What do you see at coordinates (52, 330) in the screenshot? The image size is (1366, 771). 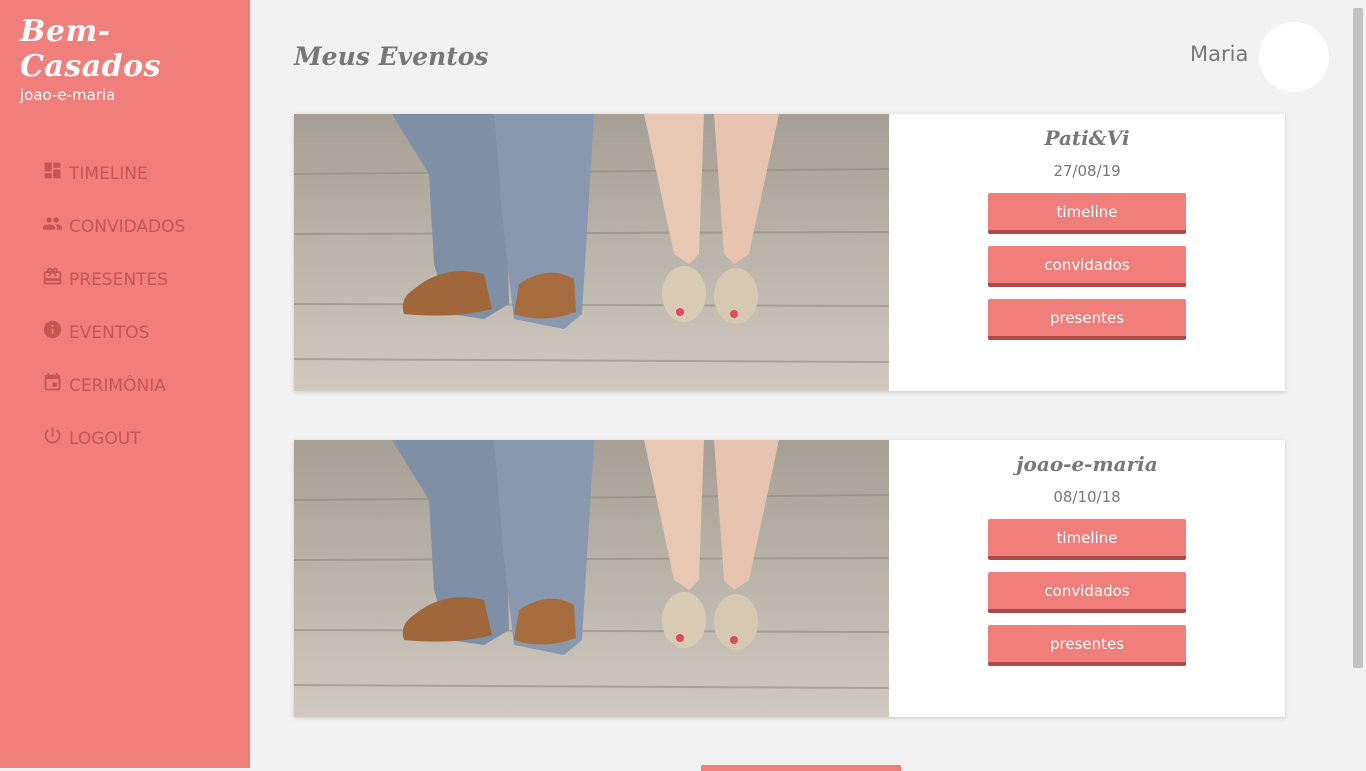 I see `info-icon` at bounding box center [52, 330].